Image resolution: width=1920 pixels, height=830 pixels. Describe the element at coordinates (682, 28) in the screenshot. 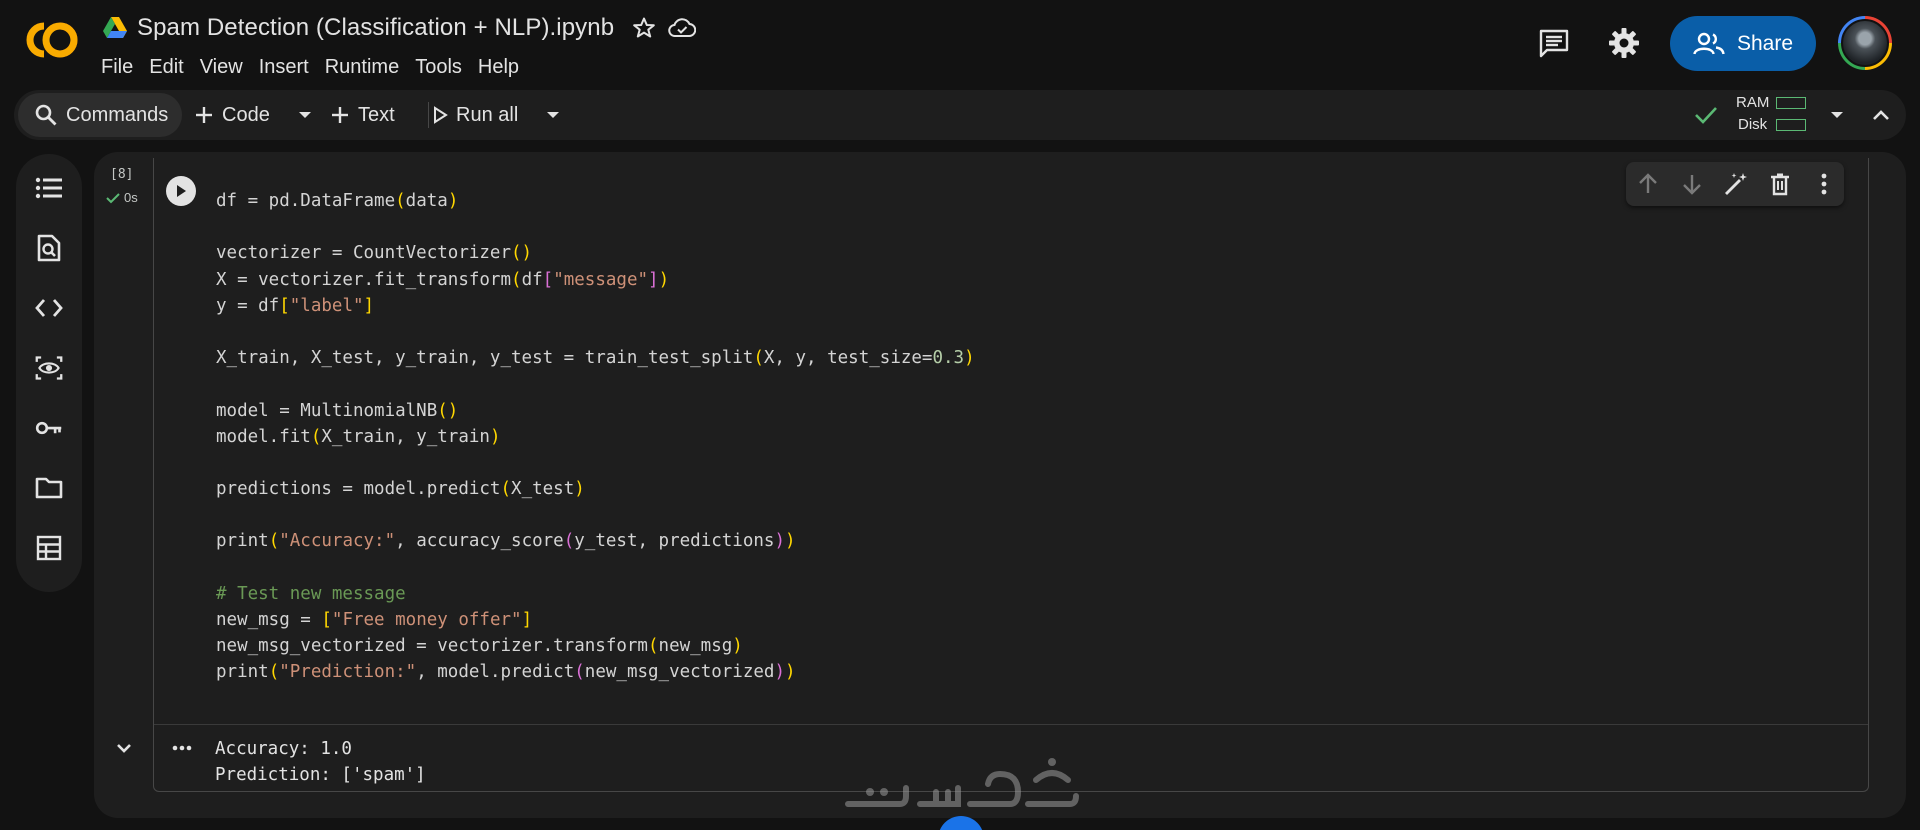

I see `cloud-saved-icon` at that location.